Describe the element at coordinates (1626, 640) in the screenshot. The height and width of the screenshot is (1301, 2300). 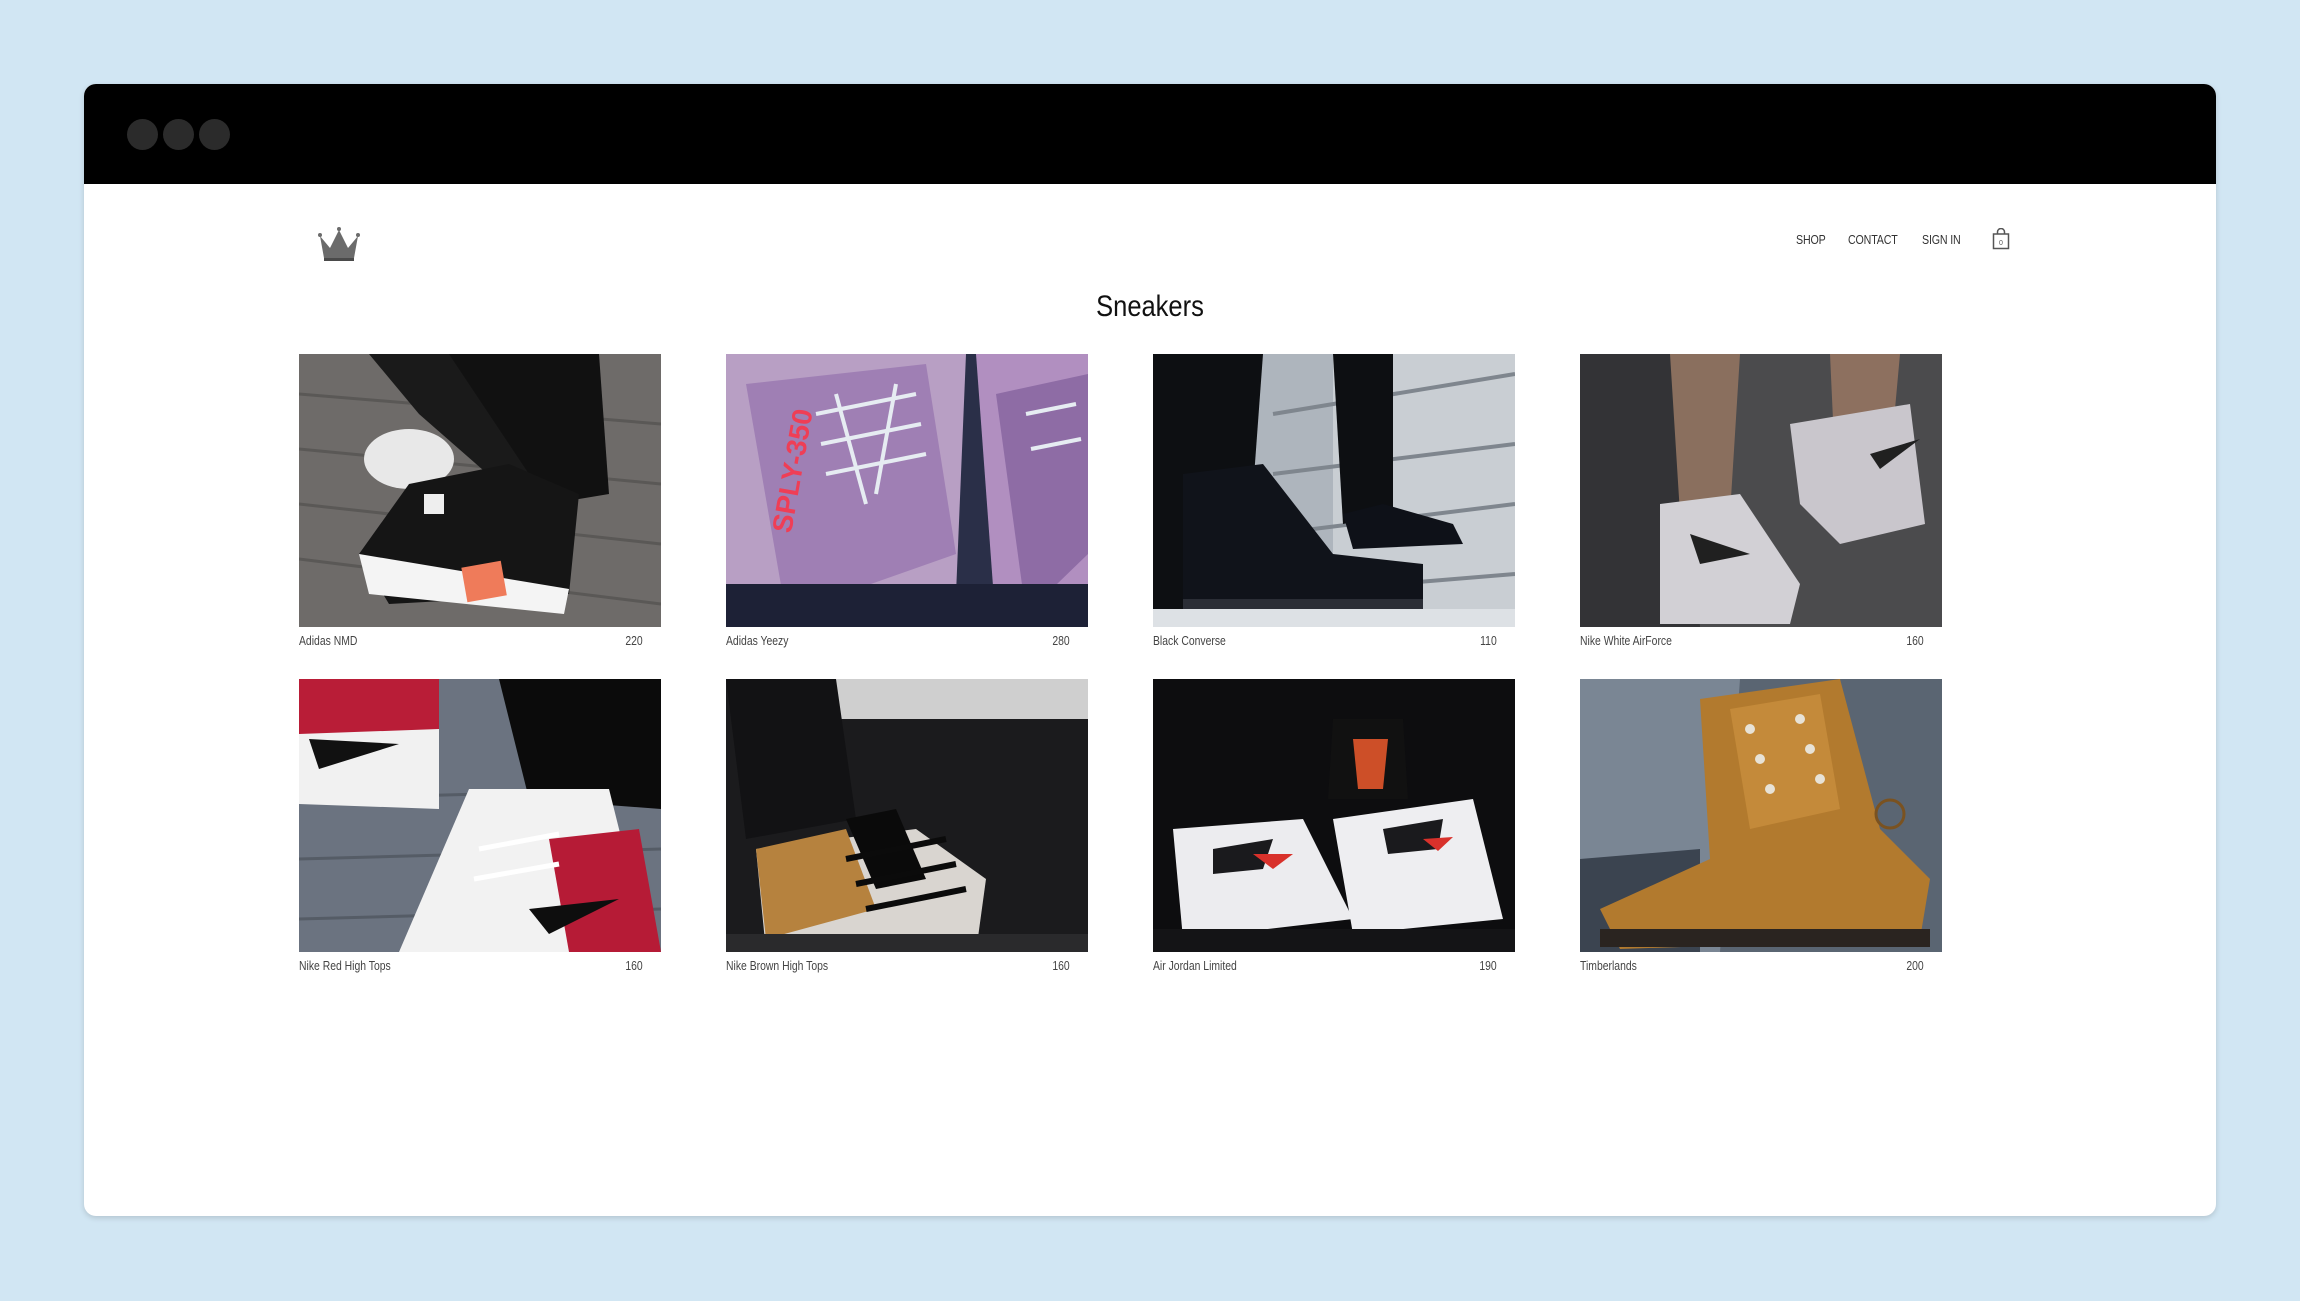
I see `product-name: Nike White AirForce` at that location.